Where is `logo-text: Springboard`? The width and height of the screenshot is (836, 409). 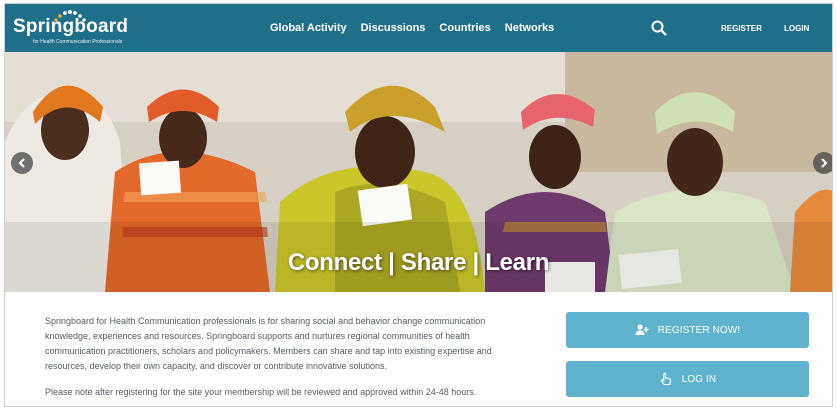 logo-text: Springboard is located at coordinates (71, 26).